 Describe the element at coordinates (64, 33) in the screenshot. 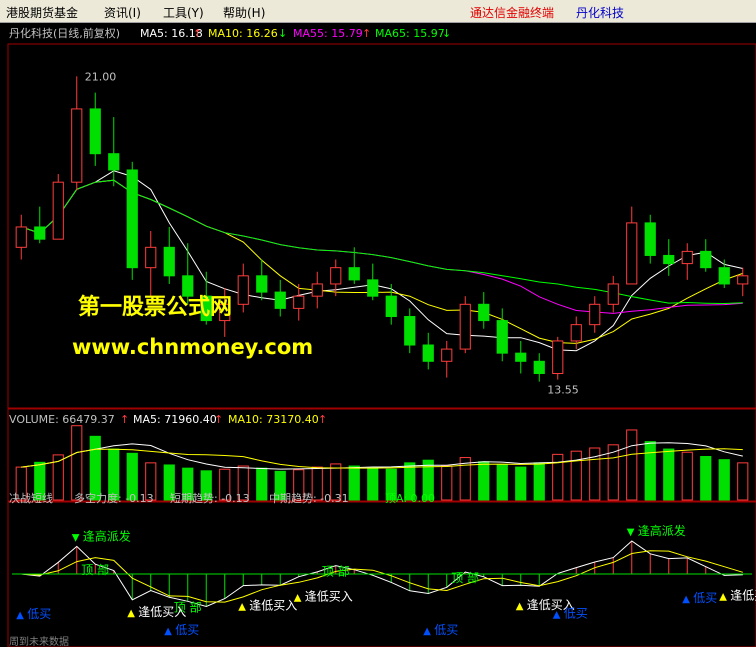

I see `price-panel-title: 丹化科技(日线,前复权)` at that location.